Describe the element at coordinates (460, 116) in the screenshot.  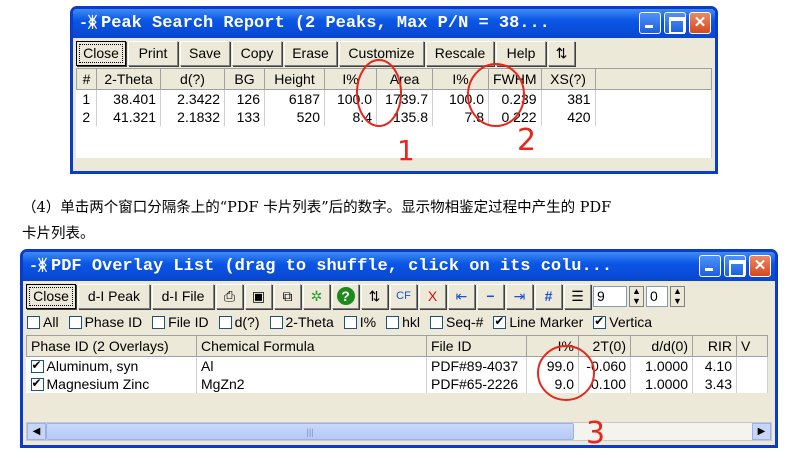
I see `cell: 7.8` at that location.